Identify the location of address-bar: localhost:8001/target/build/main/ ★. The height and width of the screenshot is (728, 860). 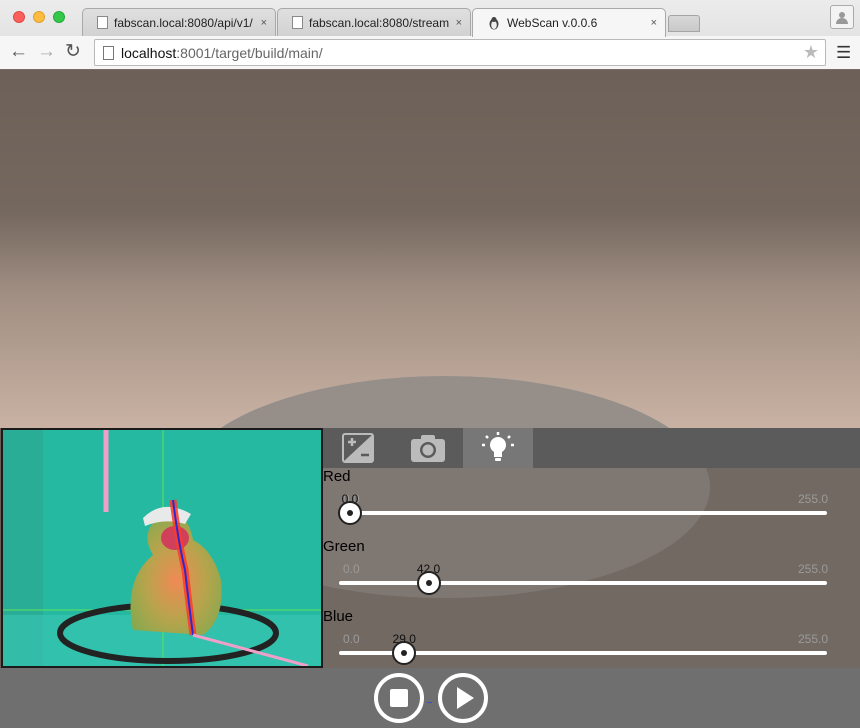
(460, 52).